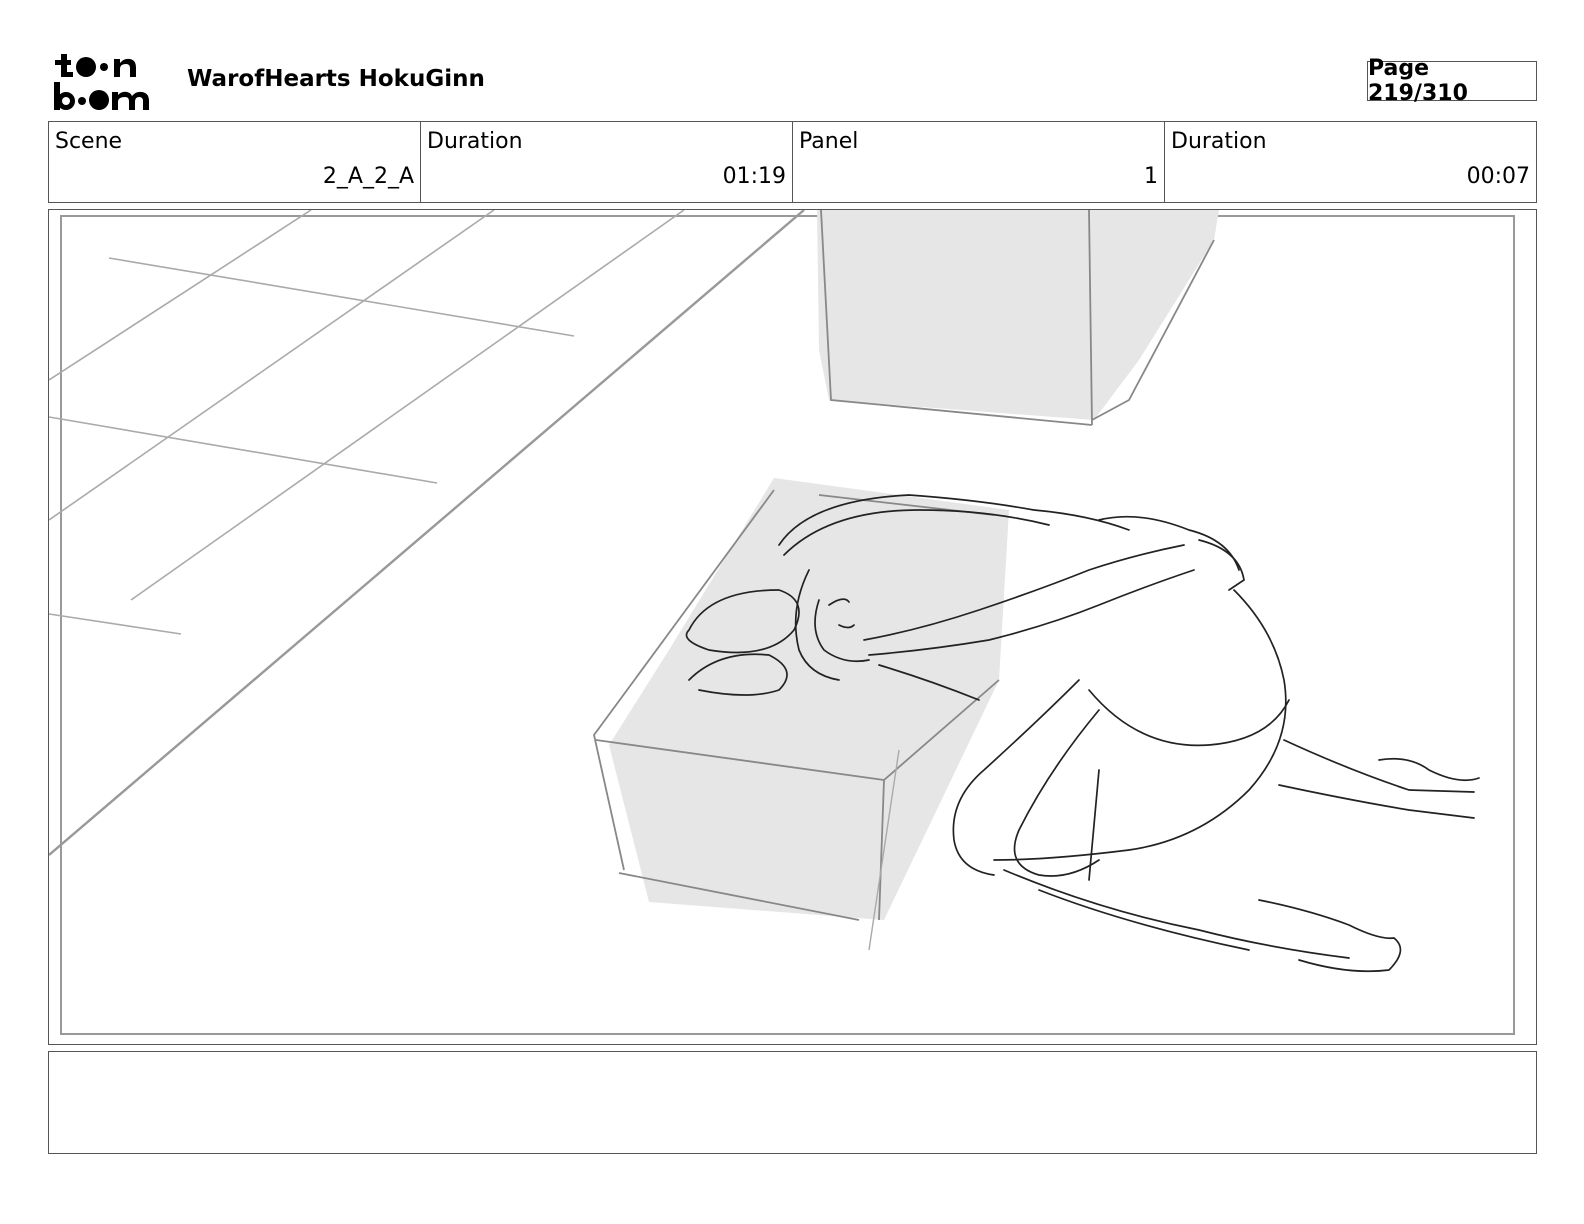  What do you see at coordinates (367, 422) in the screenshot?
I see `floor-tiles` at bounding box center [367, 422].